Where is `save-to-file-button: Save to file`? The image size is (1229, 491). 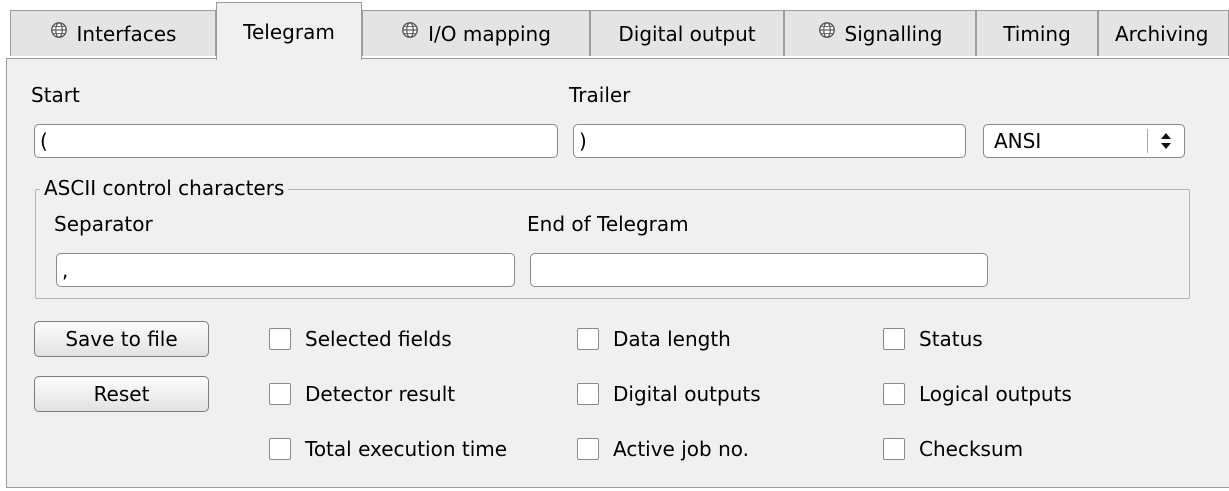 save-to-file-button: Save to file is located at coordinates (121, 339).